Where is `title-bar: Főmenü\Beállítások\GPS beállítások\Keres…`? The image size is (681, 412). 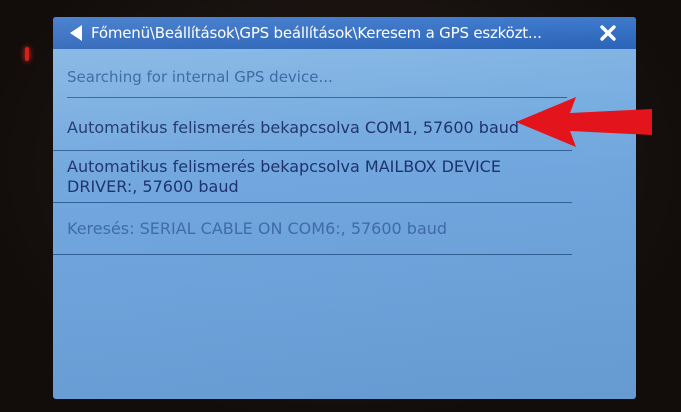 title-bar: Főmenü\Beállítások\GPS beállítások\Keres… is located at coordinates (344, 33).